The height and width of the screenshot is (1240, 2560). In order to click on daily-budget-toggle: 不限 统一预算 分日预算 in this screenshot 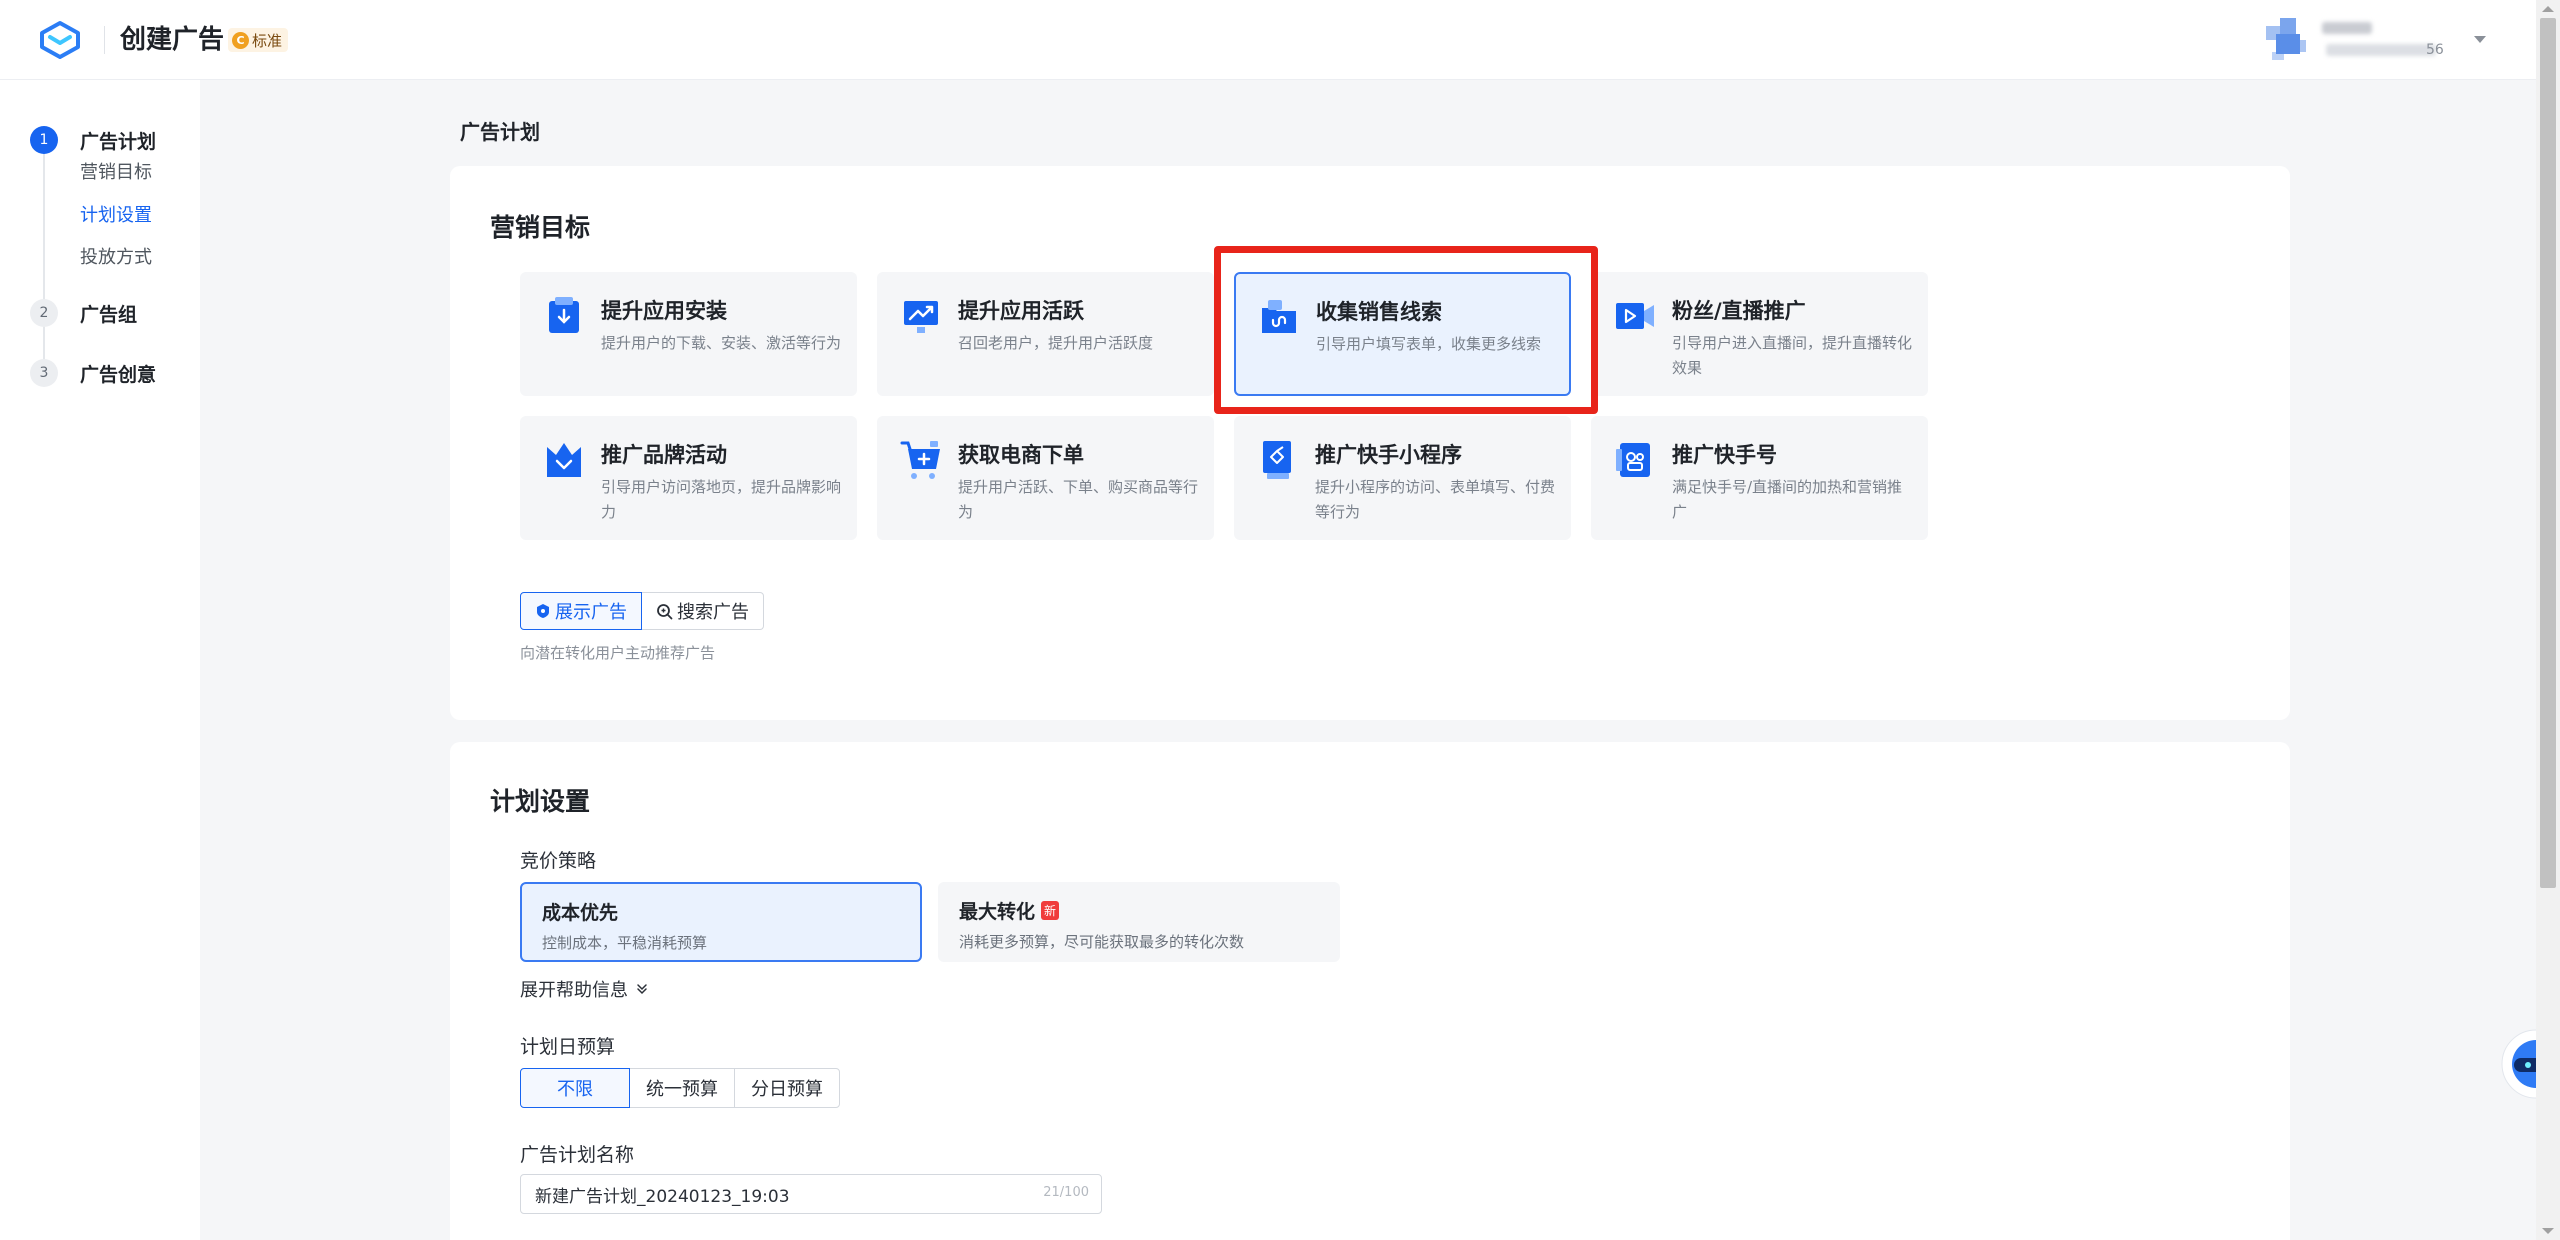, I will do `click(680, 1088)`.